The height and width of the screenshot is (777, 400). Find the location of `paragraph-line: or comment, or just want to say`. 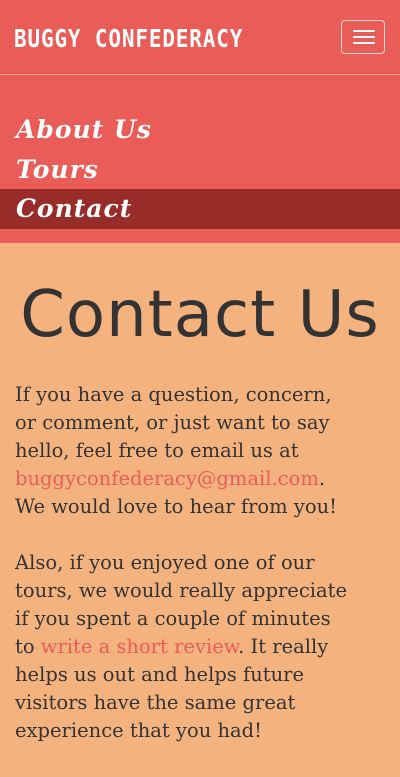

paragraph-line: or comment, or just want to say is located at coordinates (172, 422).